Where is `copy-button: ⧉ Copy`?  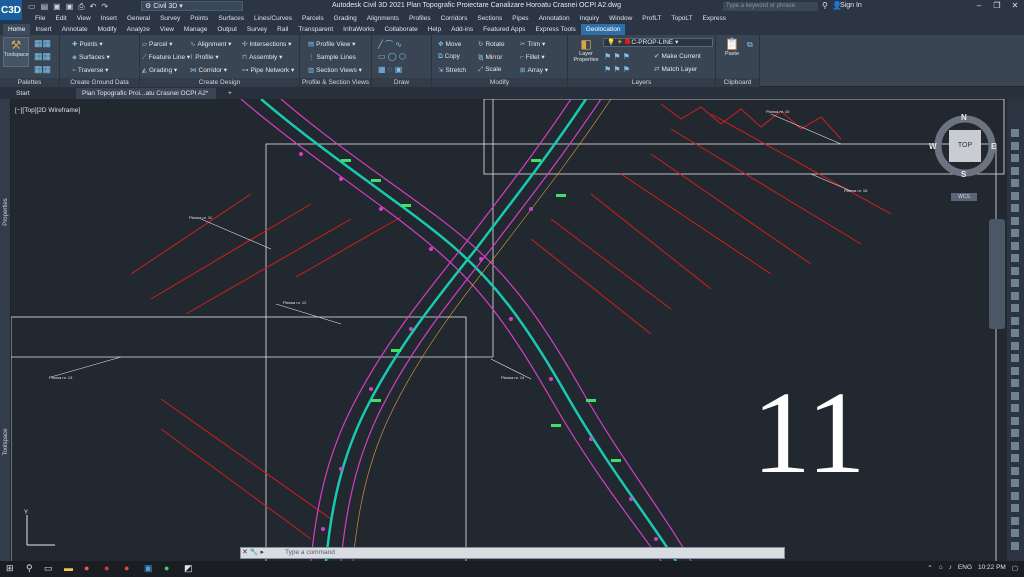
copy-button: ⧉ Copy is located at coordinates (449, 57).